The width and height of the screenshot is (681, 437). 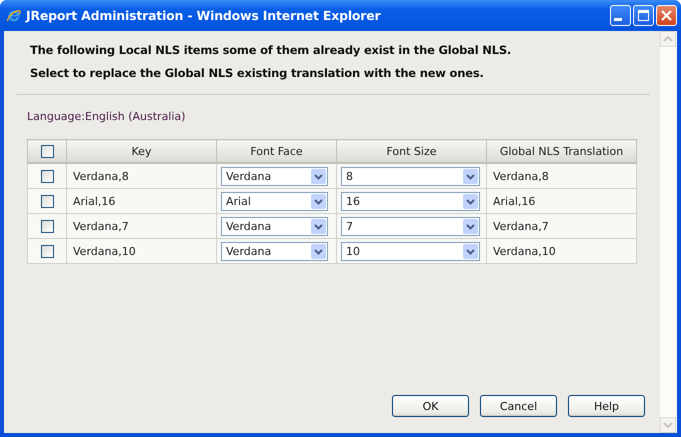 What do you see at coordinates (410, 201) in the screenshot?
I see `font-size-dropdown: 16` at bounding box center [410, 201].